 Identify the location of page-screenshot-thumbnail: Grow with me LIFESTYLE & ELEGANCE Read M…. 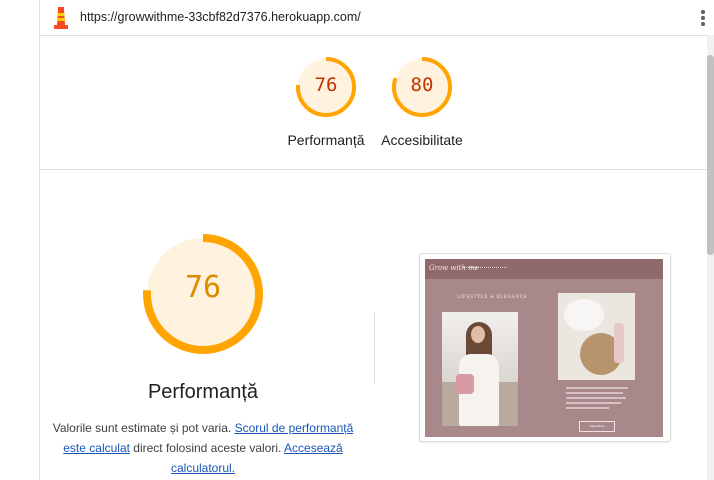
(545, 347).